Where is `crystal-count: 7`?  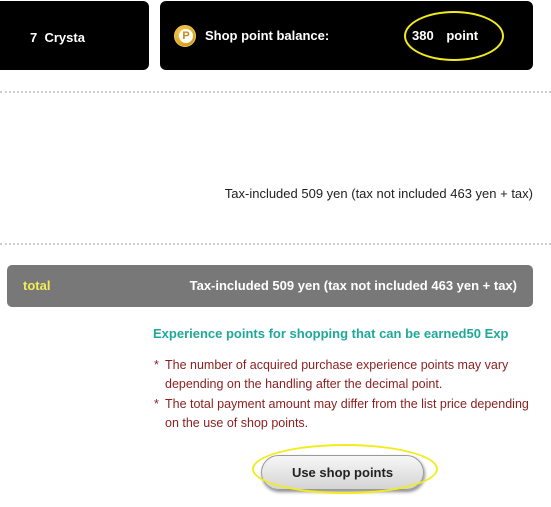
crystal-count: 7 is located at coordinates (34, 37).